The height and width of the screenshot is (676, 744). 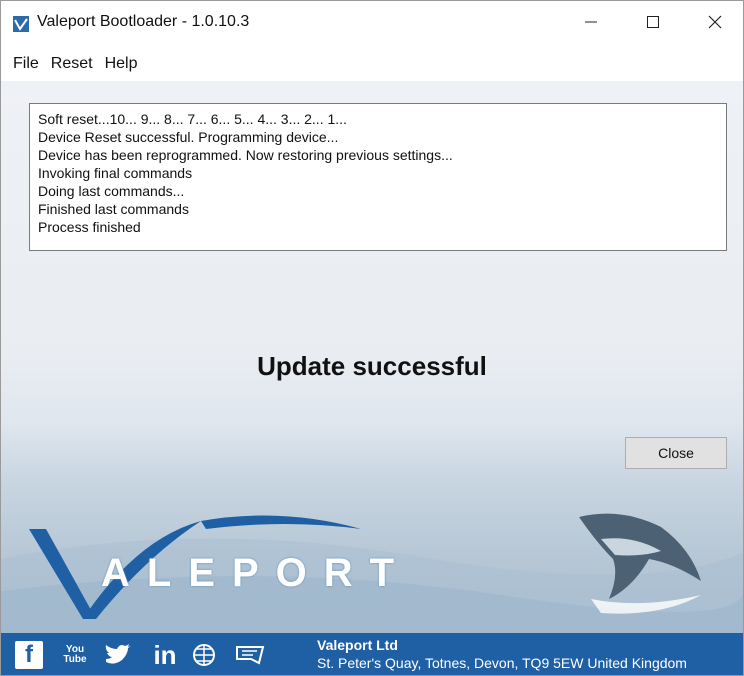 I want to click on close-window-button, so click(x=715, y=22).